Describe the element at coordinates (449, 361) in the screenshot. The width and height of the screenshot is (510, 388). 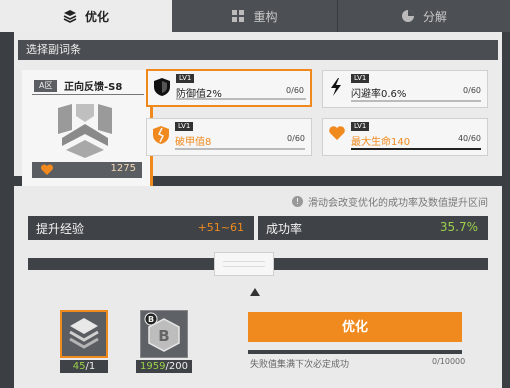
I see `fail-count: 0/10000` at that location.